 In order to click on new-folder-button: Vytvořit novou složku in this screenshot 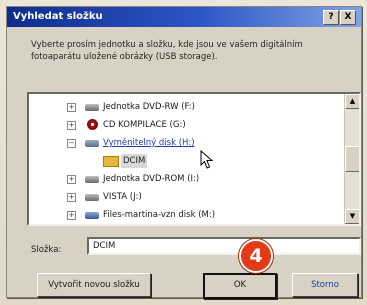, I will do `click(94, 285)`.